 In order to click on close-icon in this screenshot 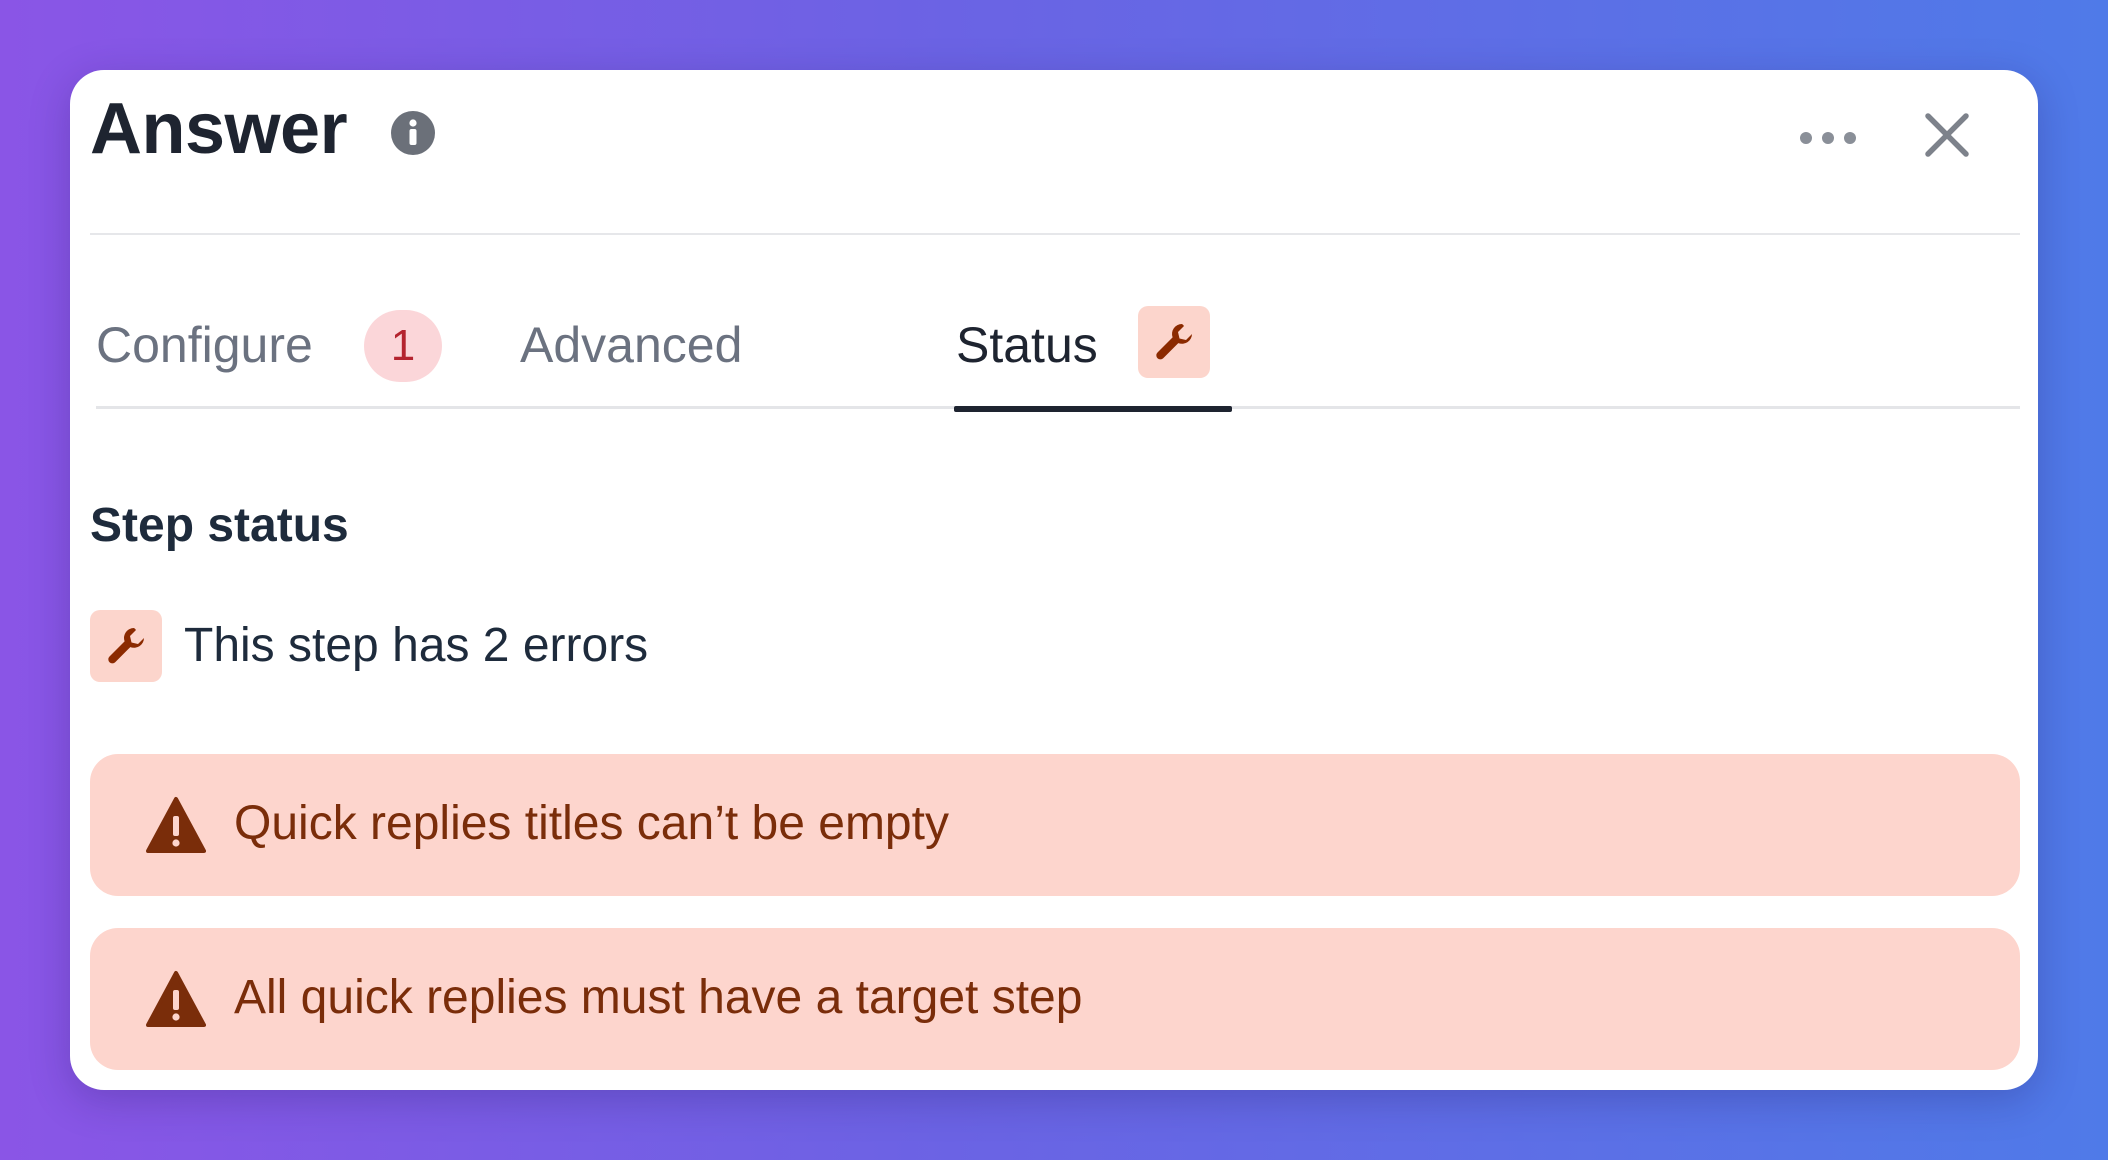, I will do `click(1947, 135)`.